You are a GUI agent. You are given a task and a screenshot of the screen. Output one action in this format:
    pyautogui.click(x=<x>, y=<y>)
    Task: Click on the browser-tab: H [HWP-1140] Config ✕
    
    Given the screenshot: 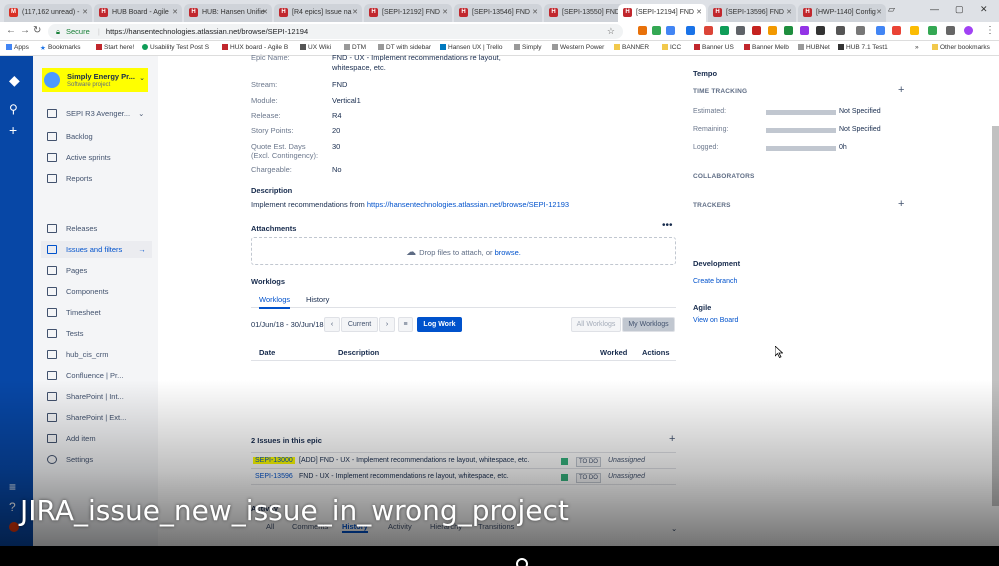 What is the action you would take?
    pyautogui.click(x=842, y=13)
    